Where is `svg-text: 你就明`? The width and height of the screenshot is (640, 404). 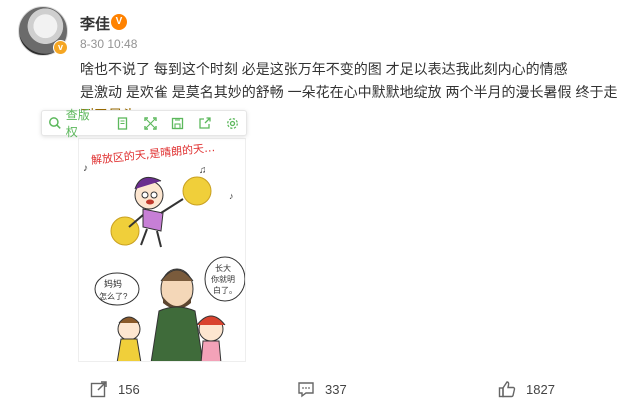 svg-text: 你就明 is located at coordinates (223, 279).